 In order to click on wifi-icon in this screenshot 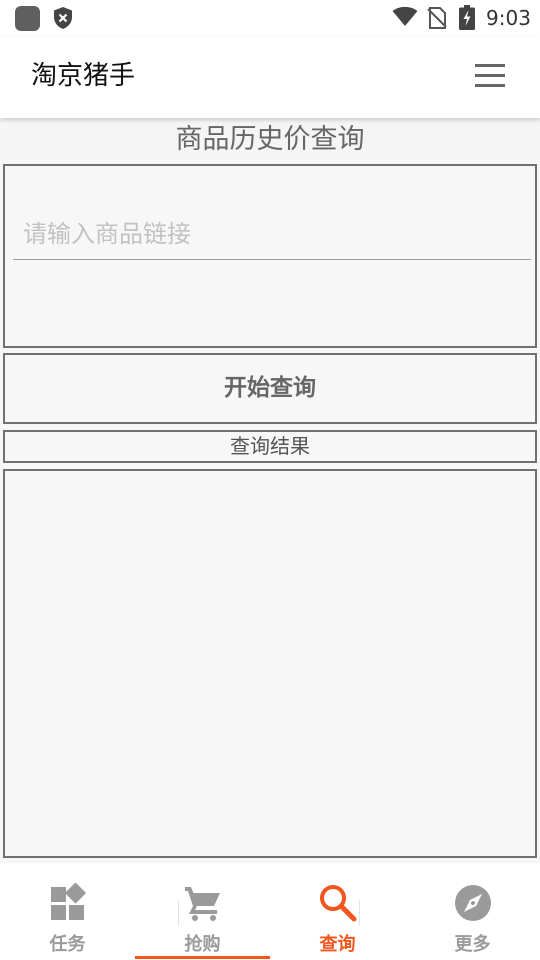, I will do `click(405, 16)`.